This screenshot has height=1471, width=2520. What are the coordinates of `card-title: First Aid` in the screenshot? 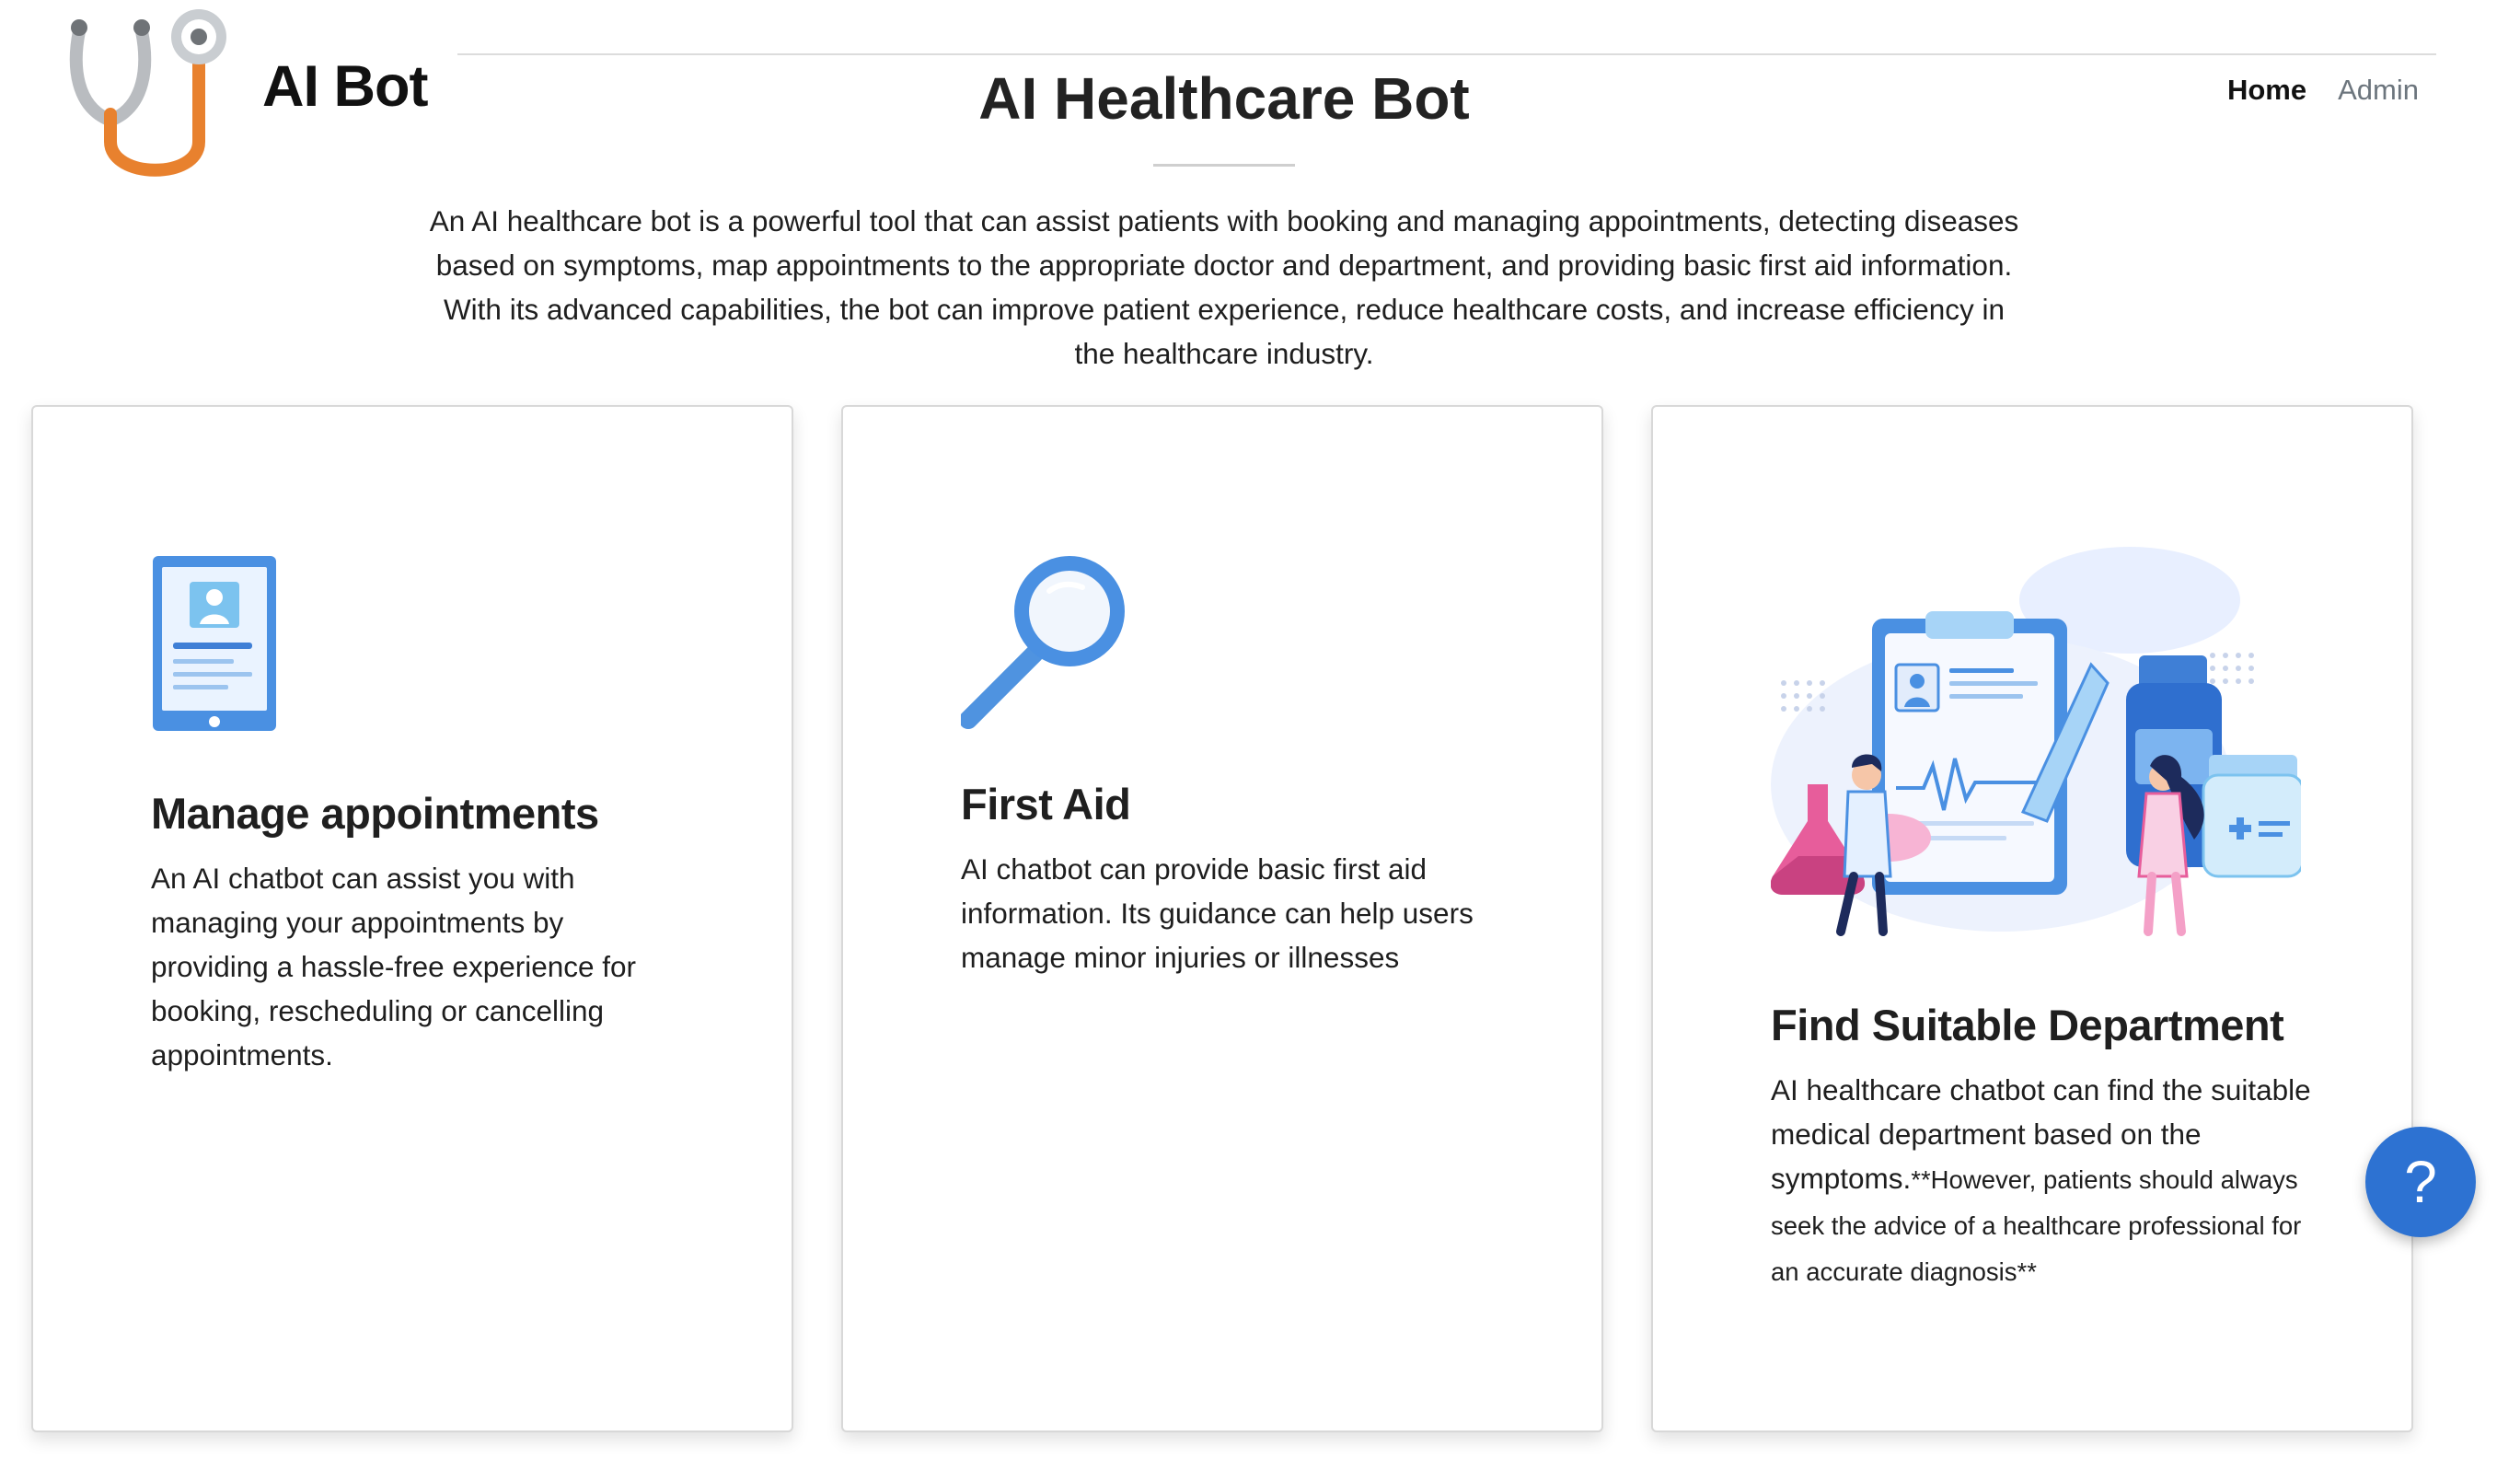 It's located at (1046, 804).